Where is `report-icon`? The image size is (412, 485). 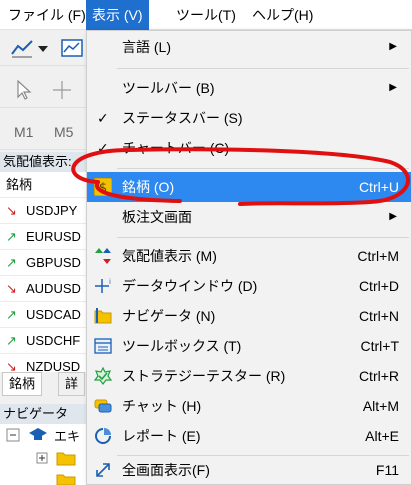 report-icon is located at coordinates (103, 436).